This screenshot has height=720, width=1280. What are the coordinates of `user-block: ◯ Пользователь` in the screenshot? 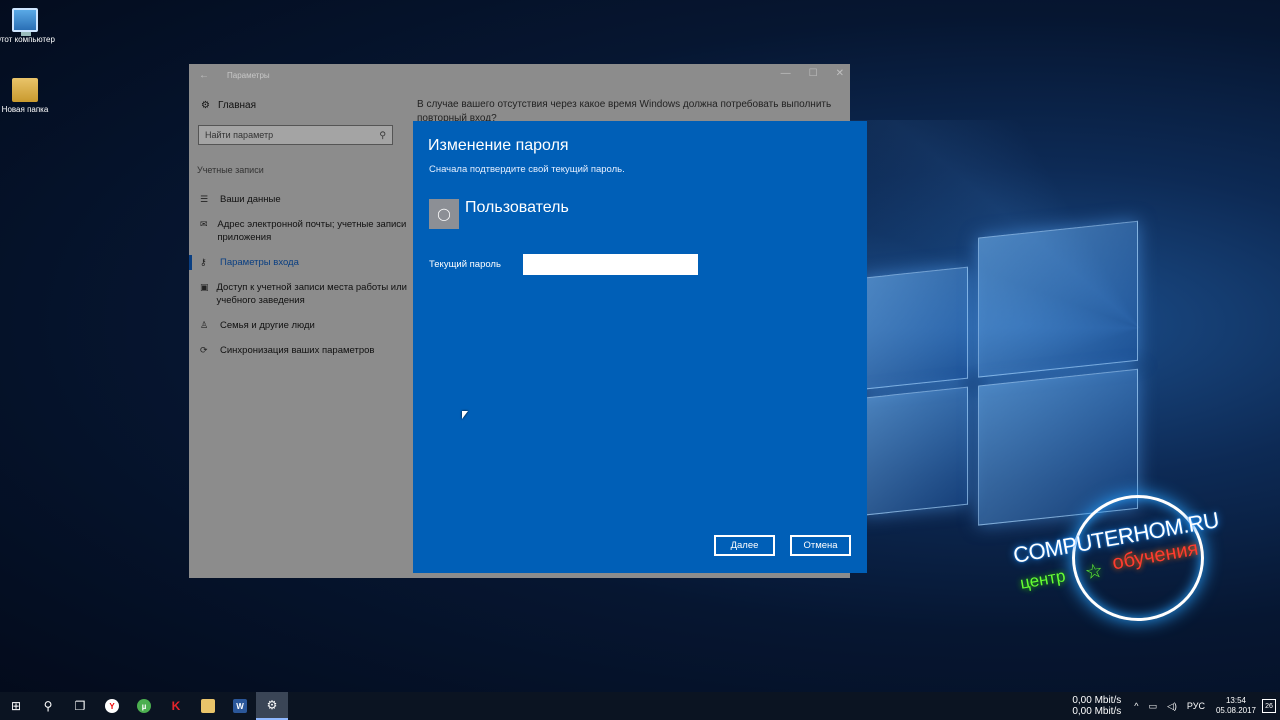 It's located at (499, 214).